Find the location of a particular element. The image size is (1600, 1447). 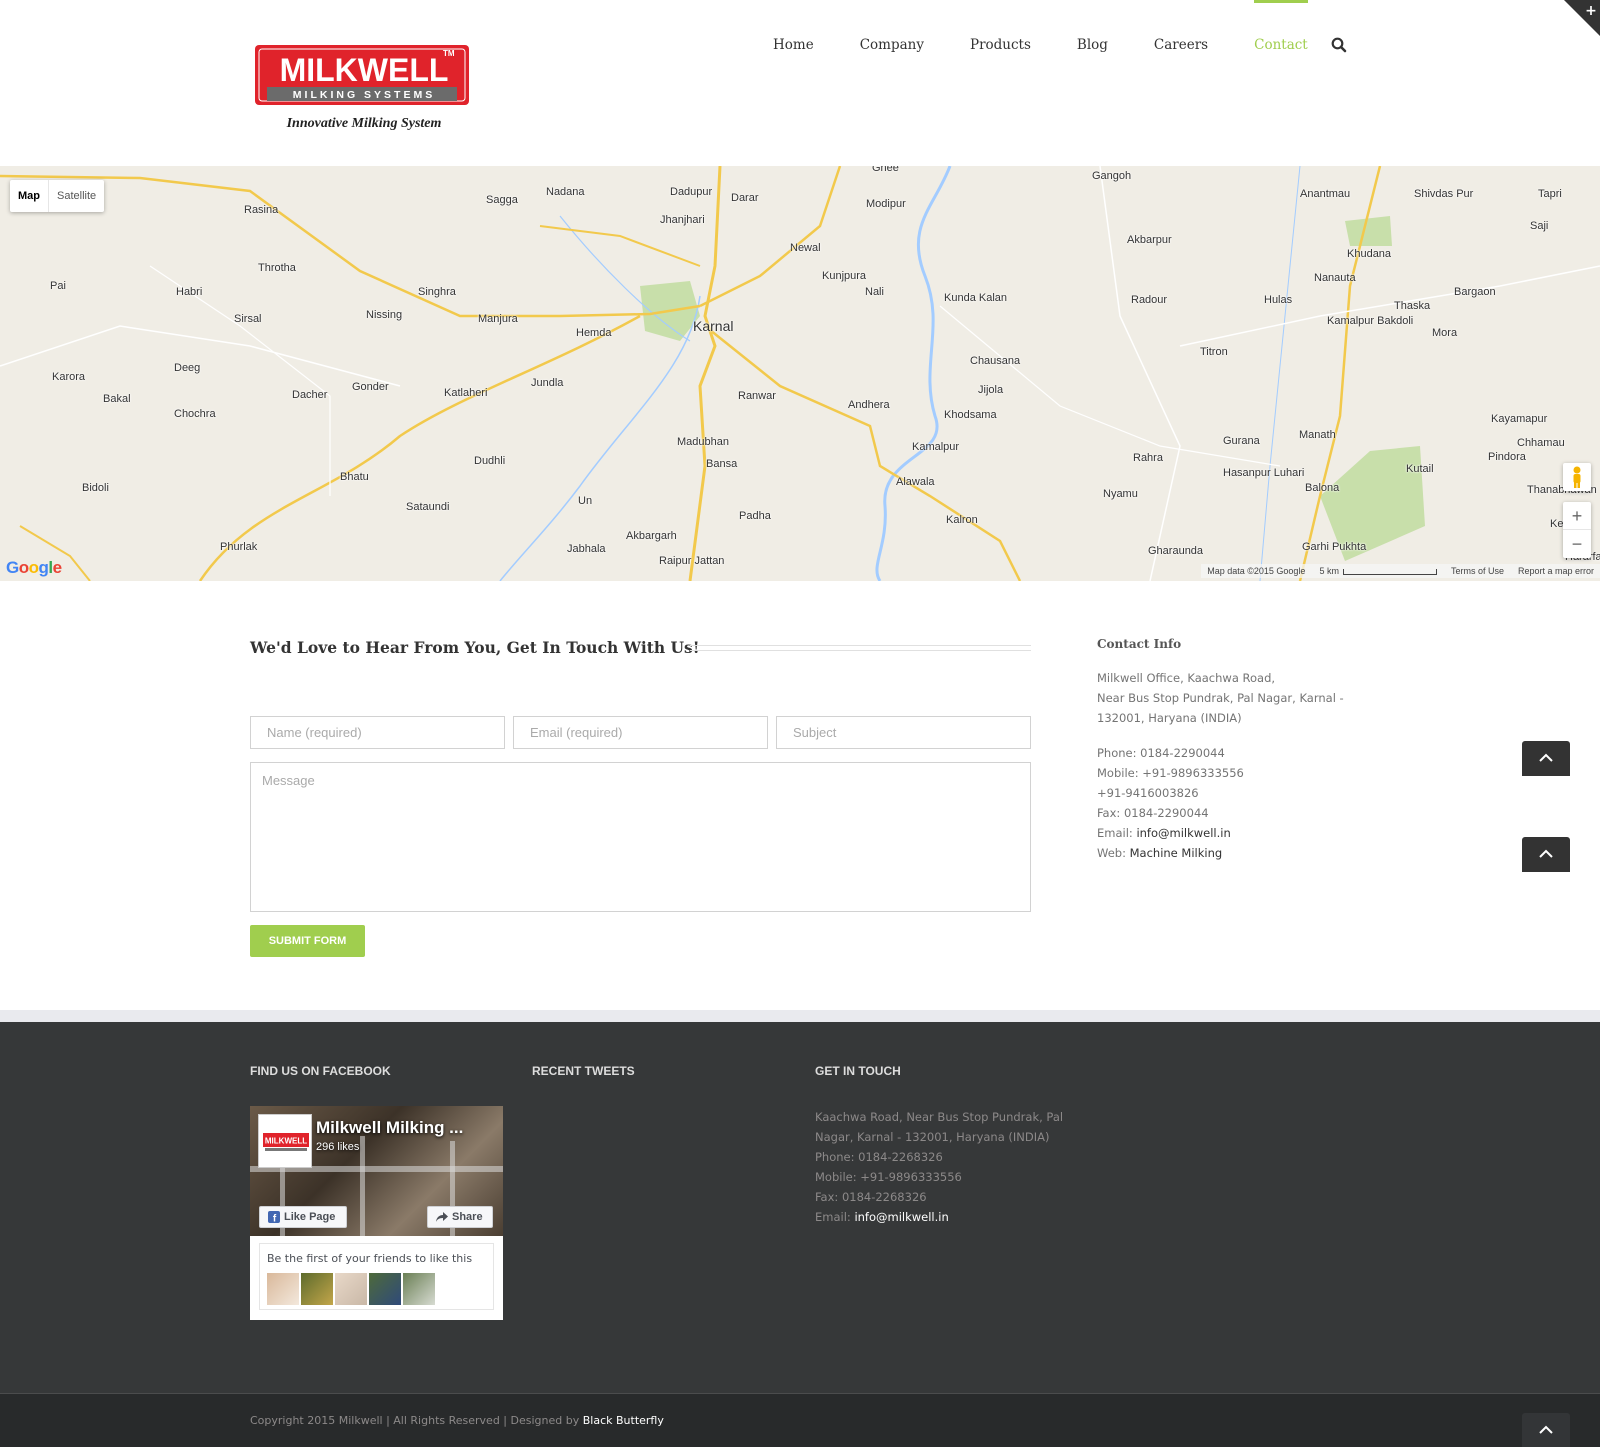

map-place-label: Jijola is located at coordinates (991, 390).